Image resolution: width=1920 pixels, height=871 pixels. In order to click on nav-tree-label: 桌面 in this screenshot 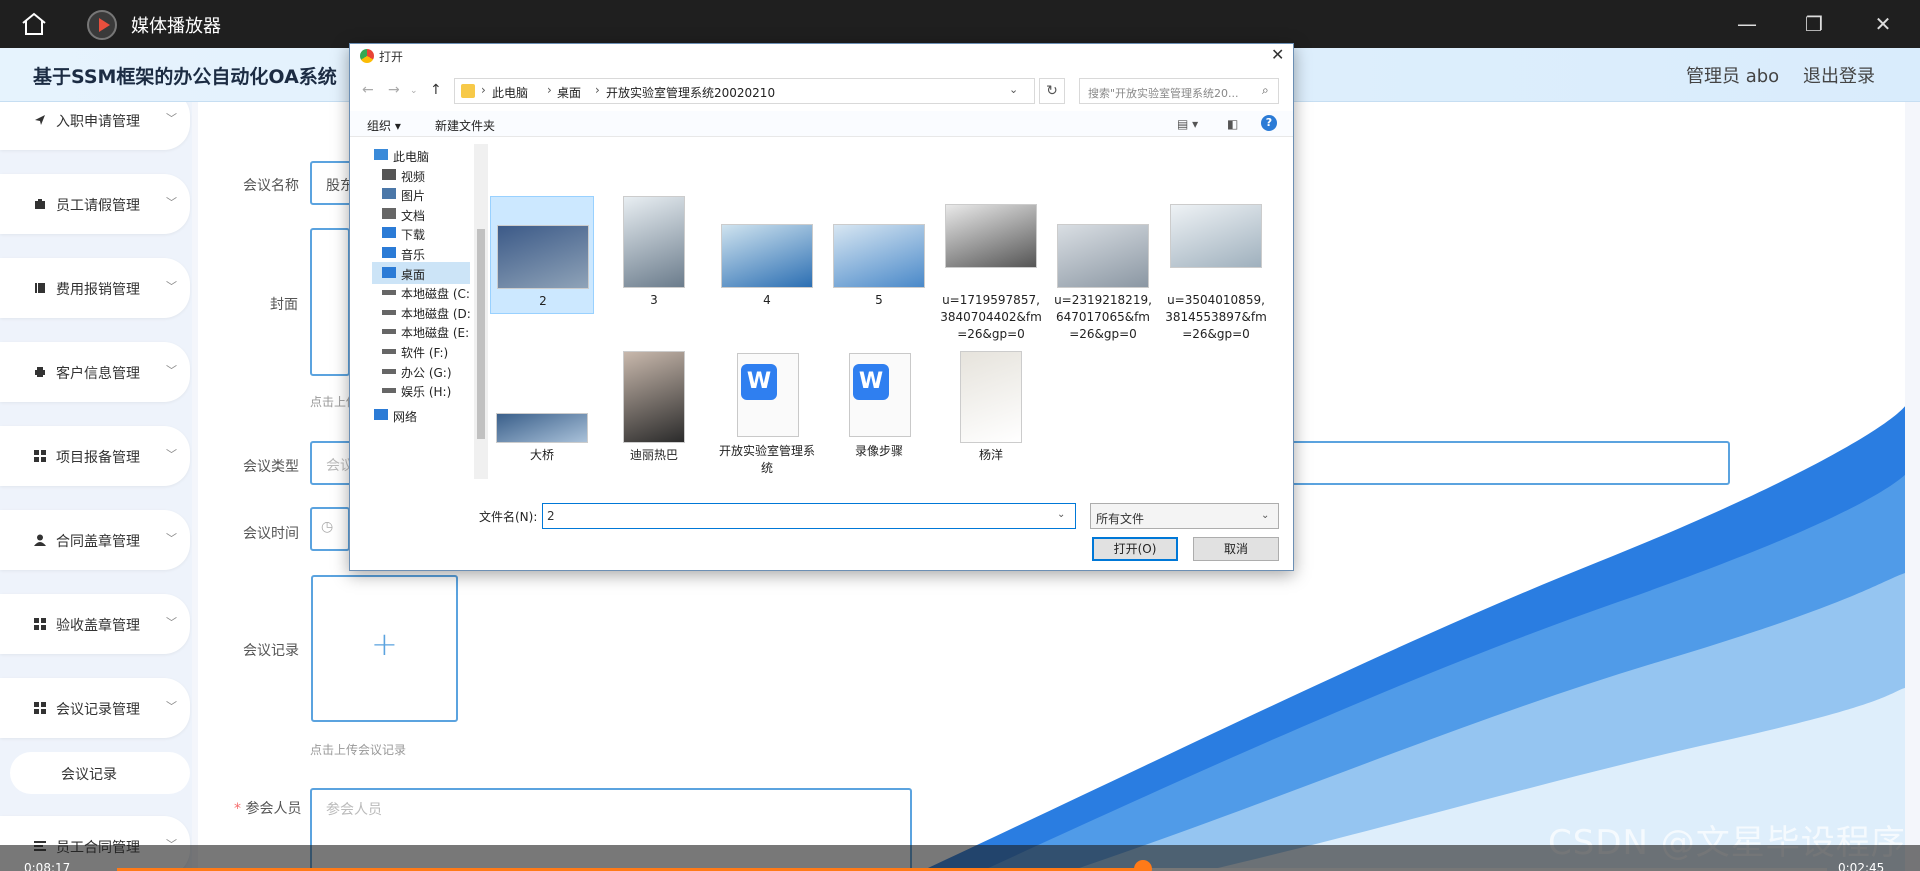, I will do `click(413, 274)`.